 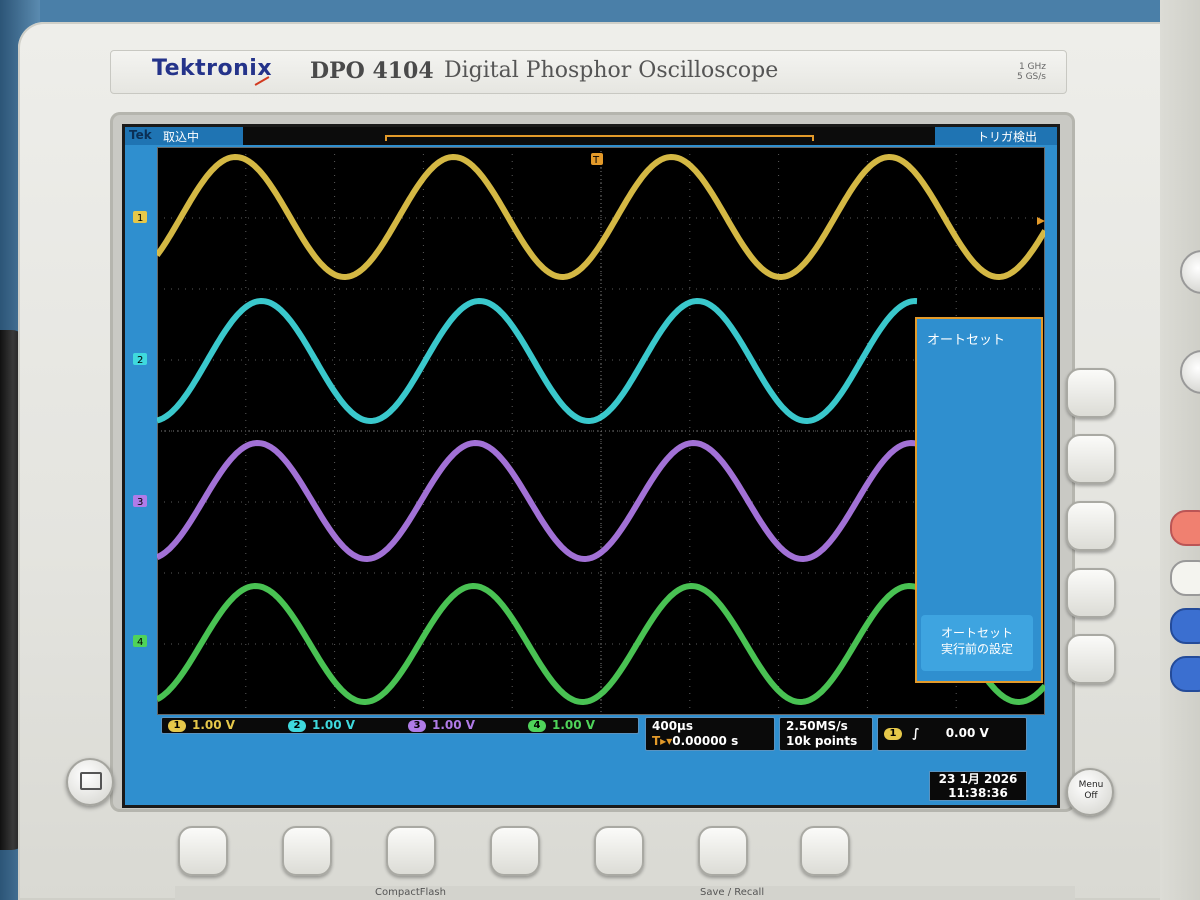 What do you see at coordinates (177, 725) in the screenshot?
I see `ch1-badge: 1` at bounding box center [177, 725].